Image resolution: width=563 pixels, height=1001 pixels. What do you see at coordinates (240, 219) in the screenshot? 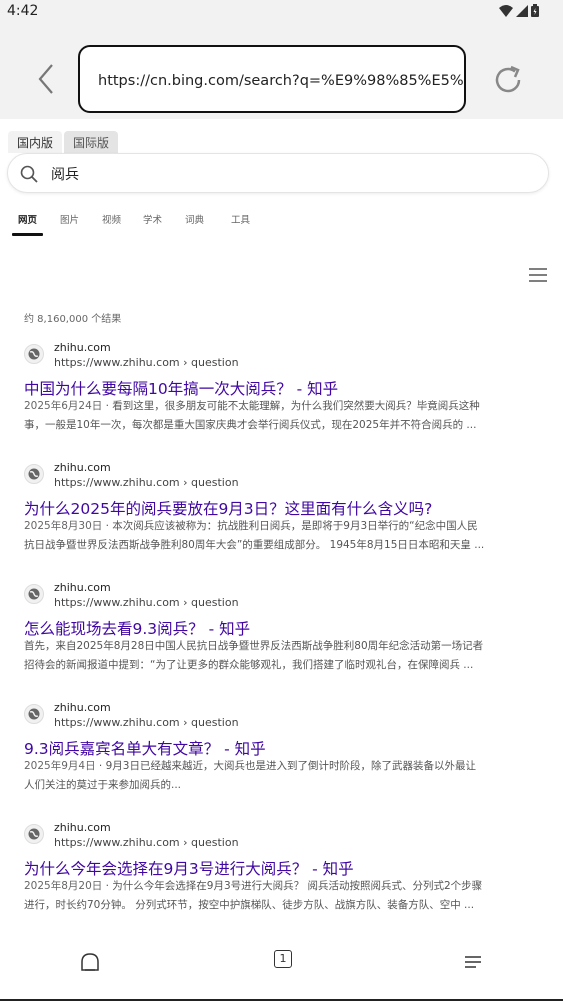
I see `tab-tools: 工具` at bounding box center [240, 219].